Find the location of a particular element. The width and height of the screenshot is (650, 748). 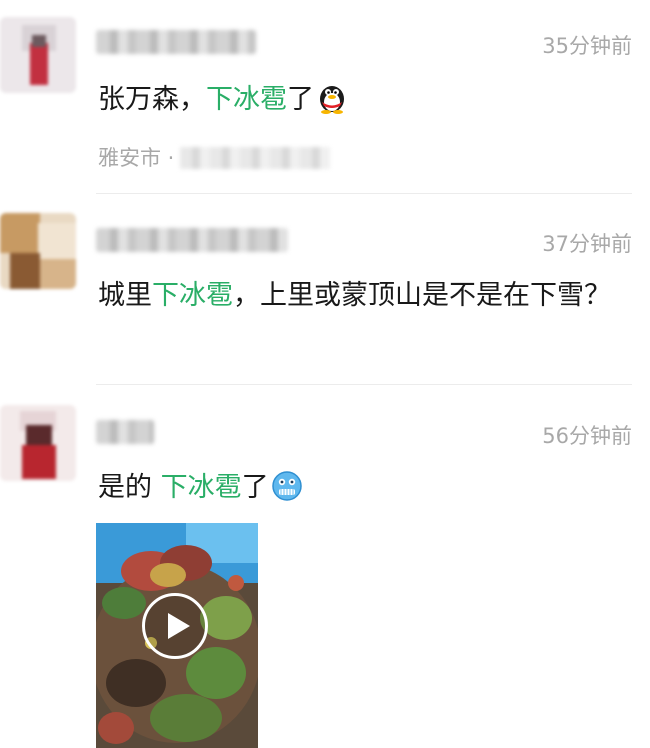

comment-time: 35分钟前 is located at coordinates (587, 46).